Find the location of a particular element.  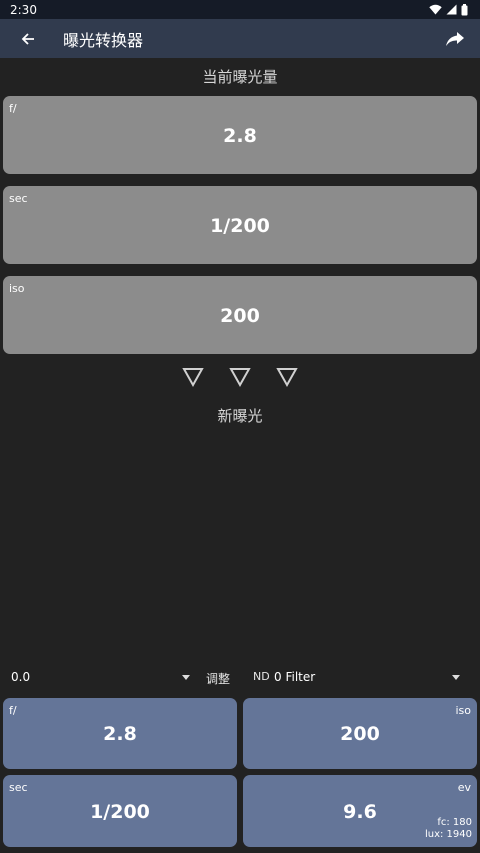

shutter-value: 1/200 is located at coordinates (240, 226).